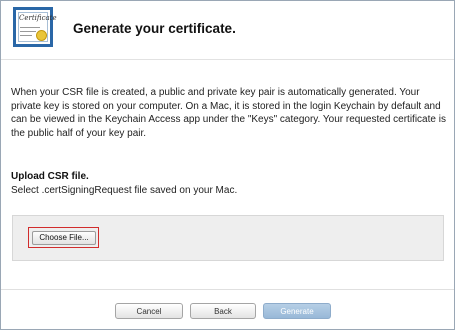 This screenshot has width=455, height=330. What do you see at coordinates (149, 311) in the screenshot?
I see `cancel-button: Cancel` at bounding box center [149, 311].